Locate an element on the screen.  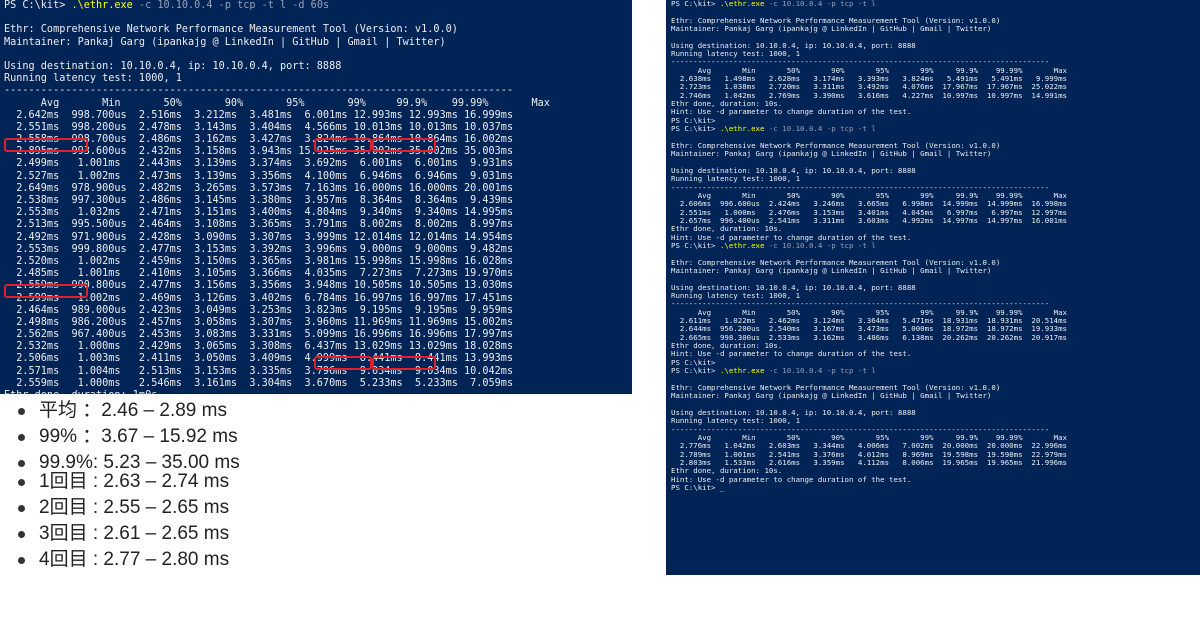
bullet-text: 4回目 : 2.77 – 2.80 ms is located at coordinates (134, 559).